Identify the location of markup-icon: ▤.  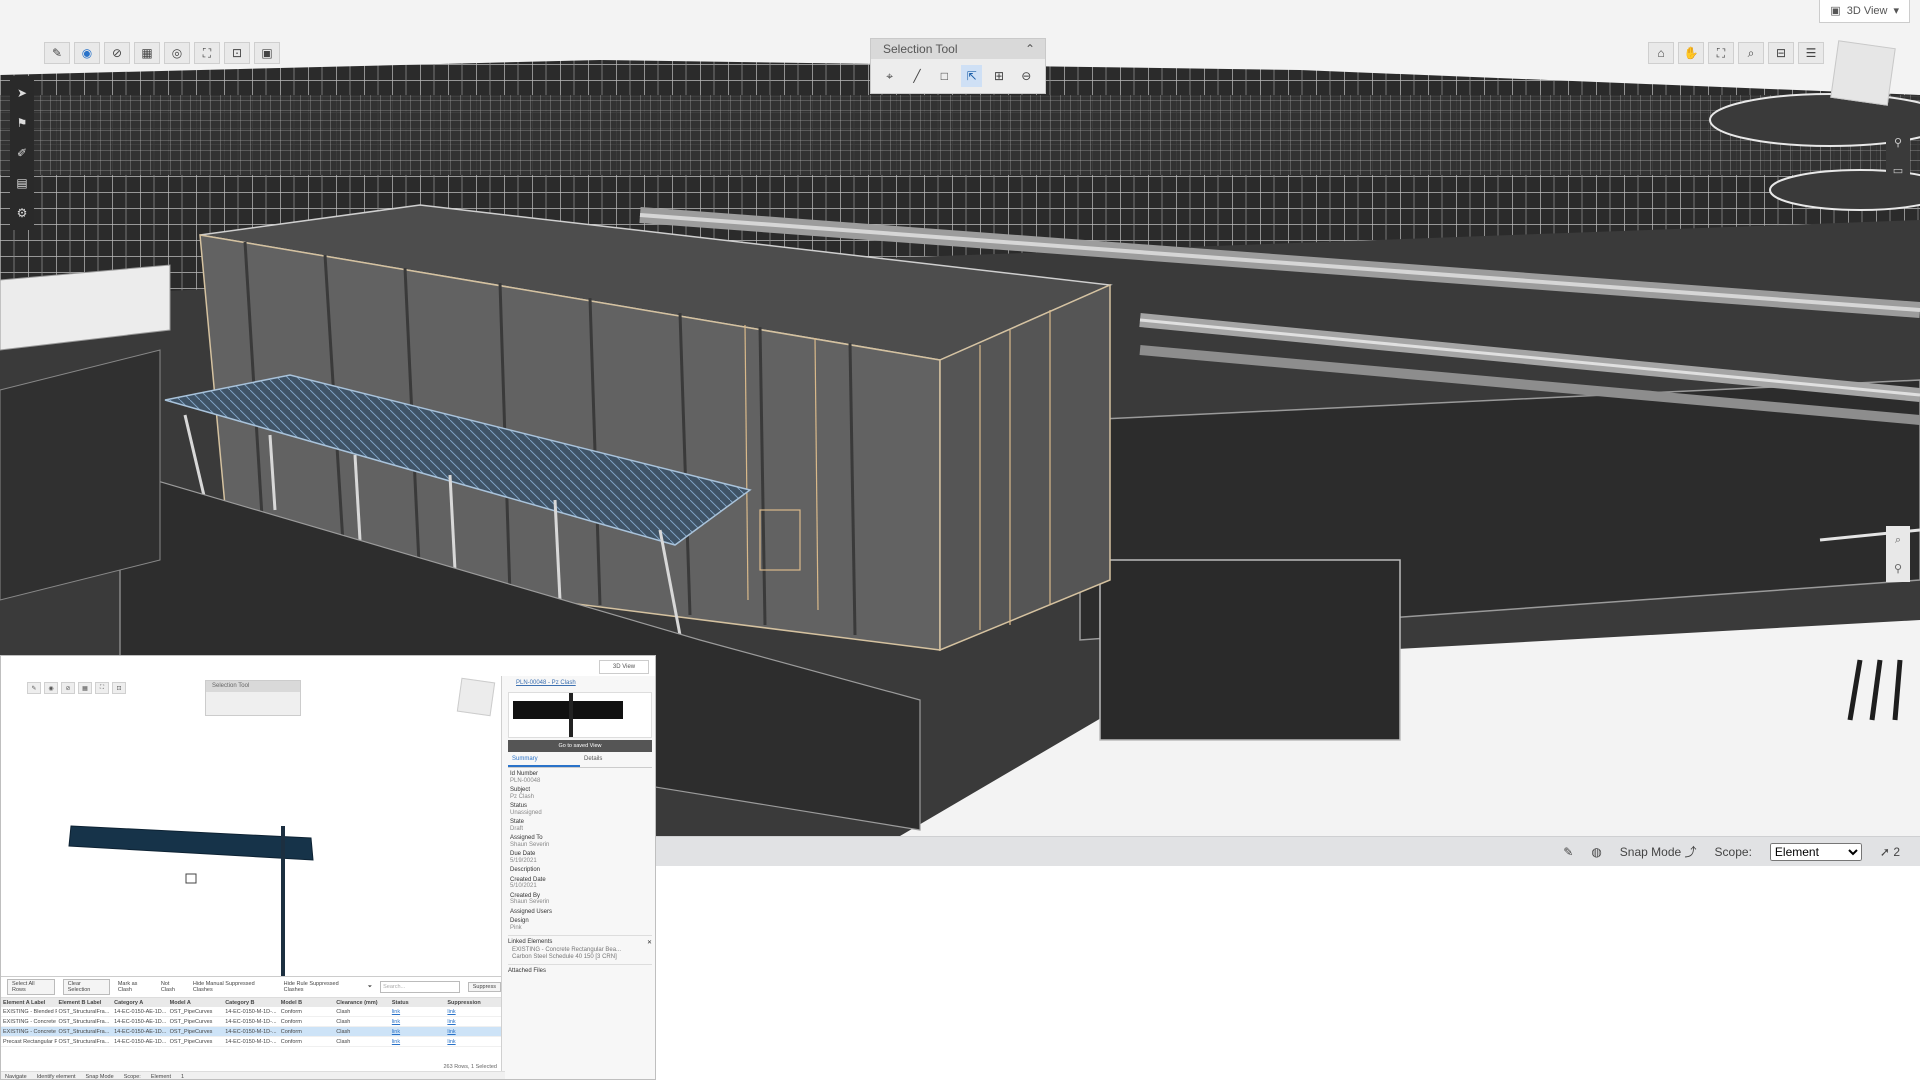
(22, 183).